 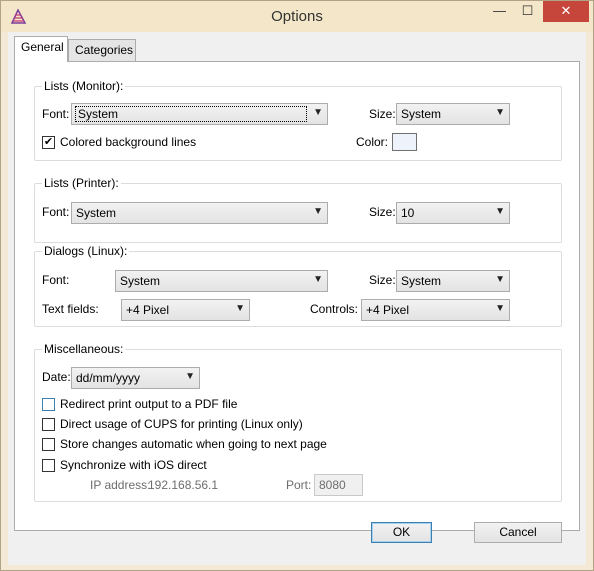 I want to click on port-label: Port:, so click(x=299, y=485).